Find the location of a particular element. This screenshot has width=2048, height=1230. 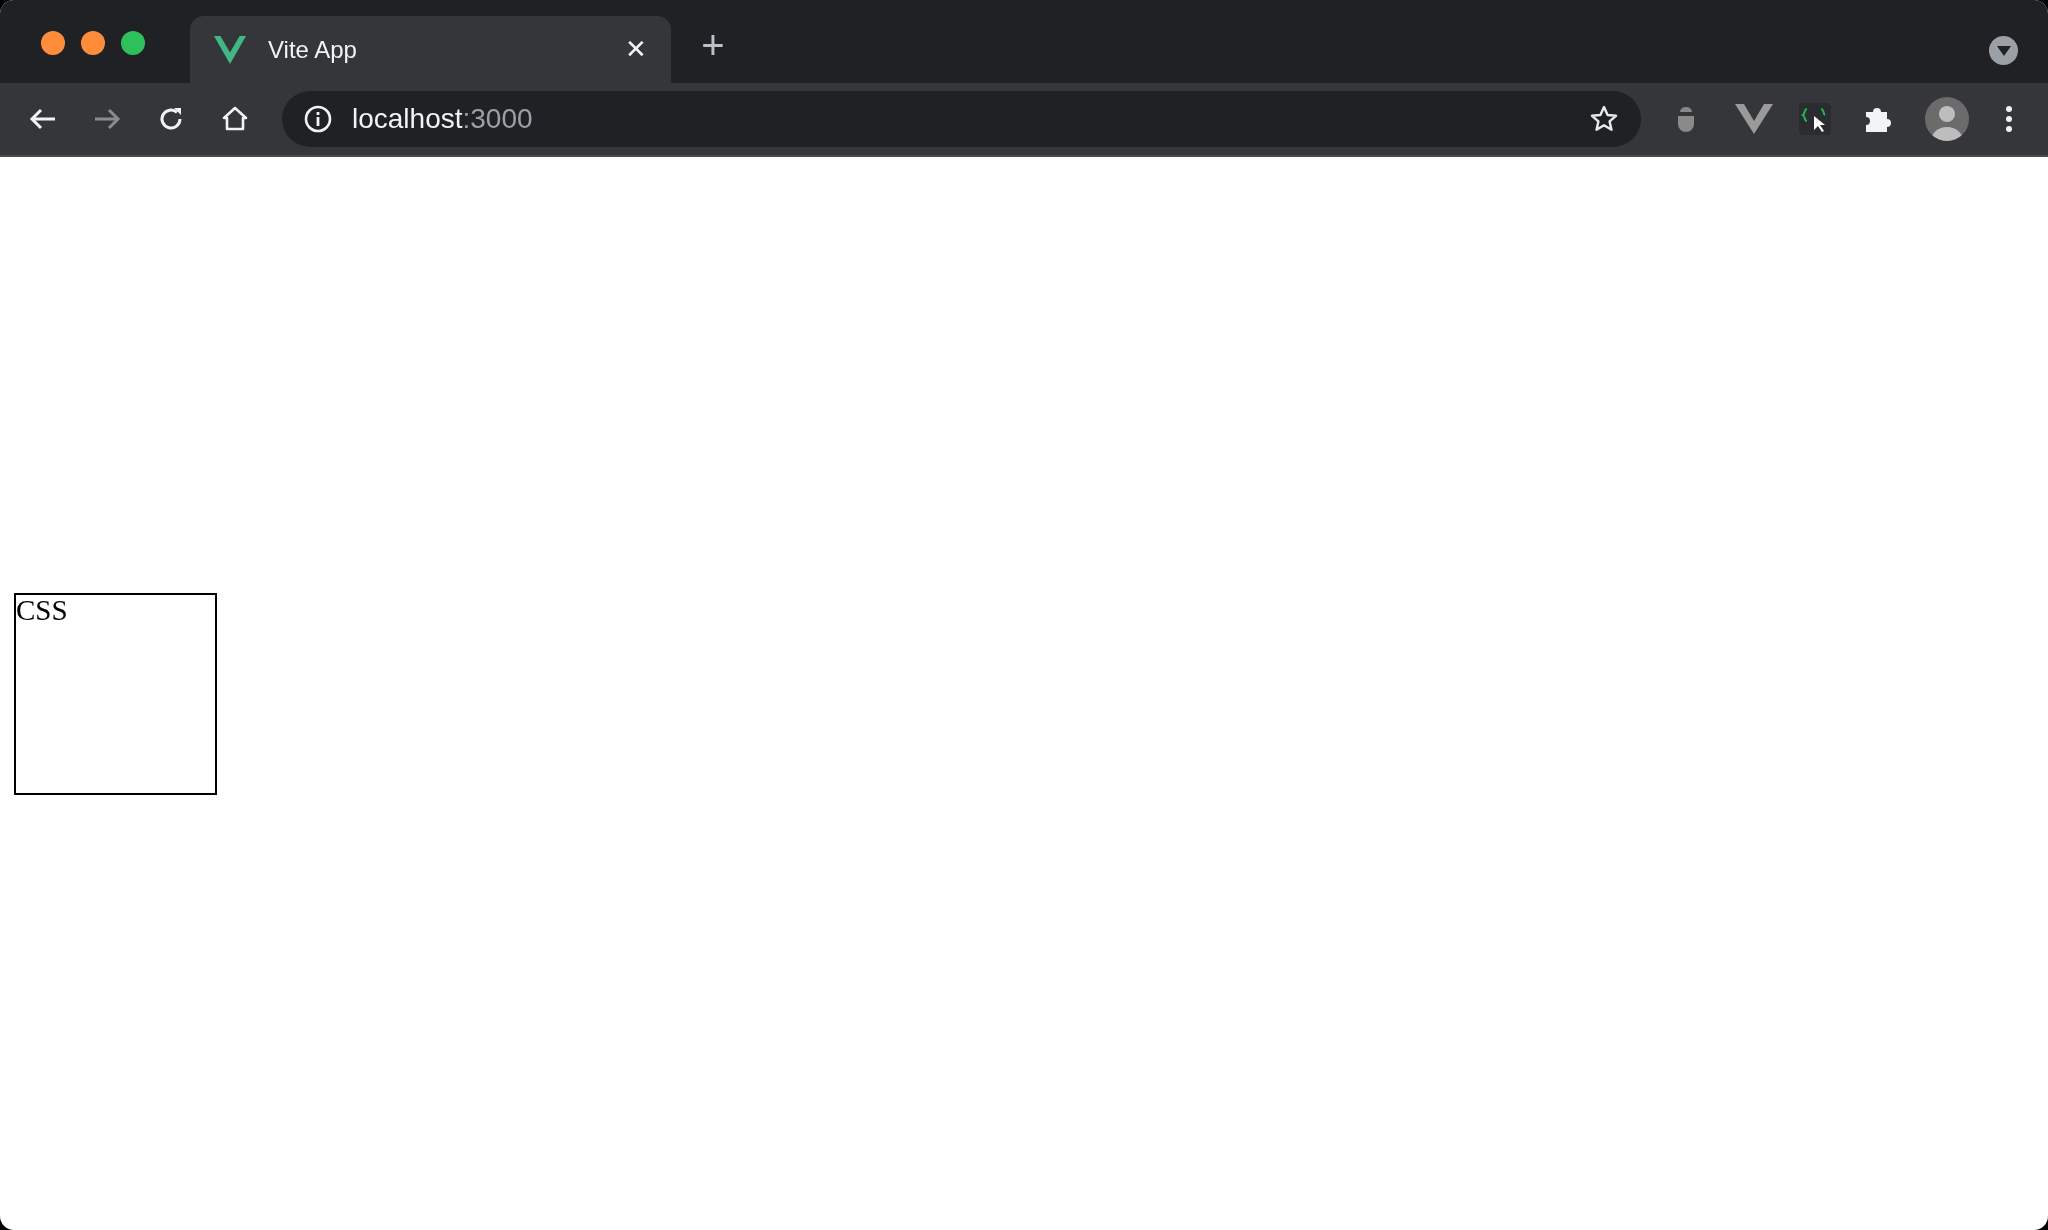

browser-tab: Vite App ✕ is located at coordinates (430, 49).